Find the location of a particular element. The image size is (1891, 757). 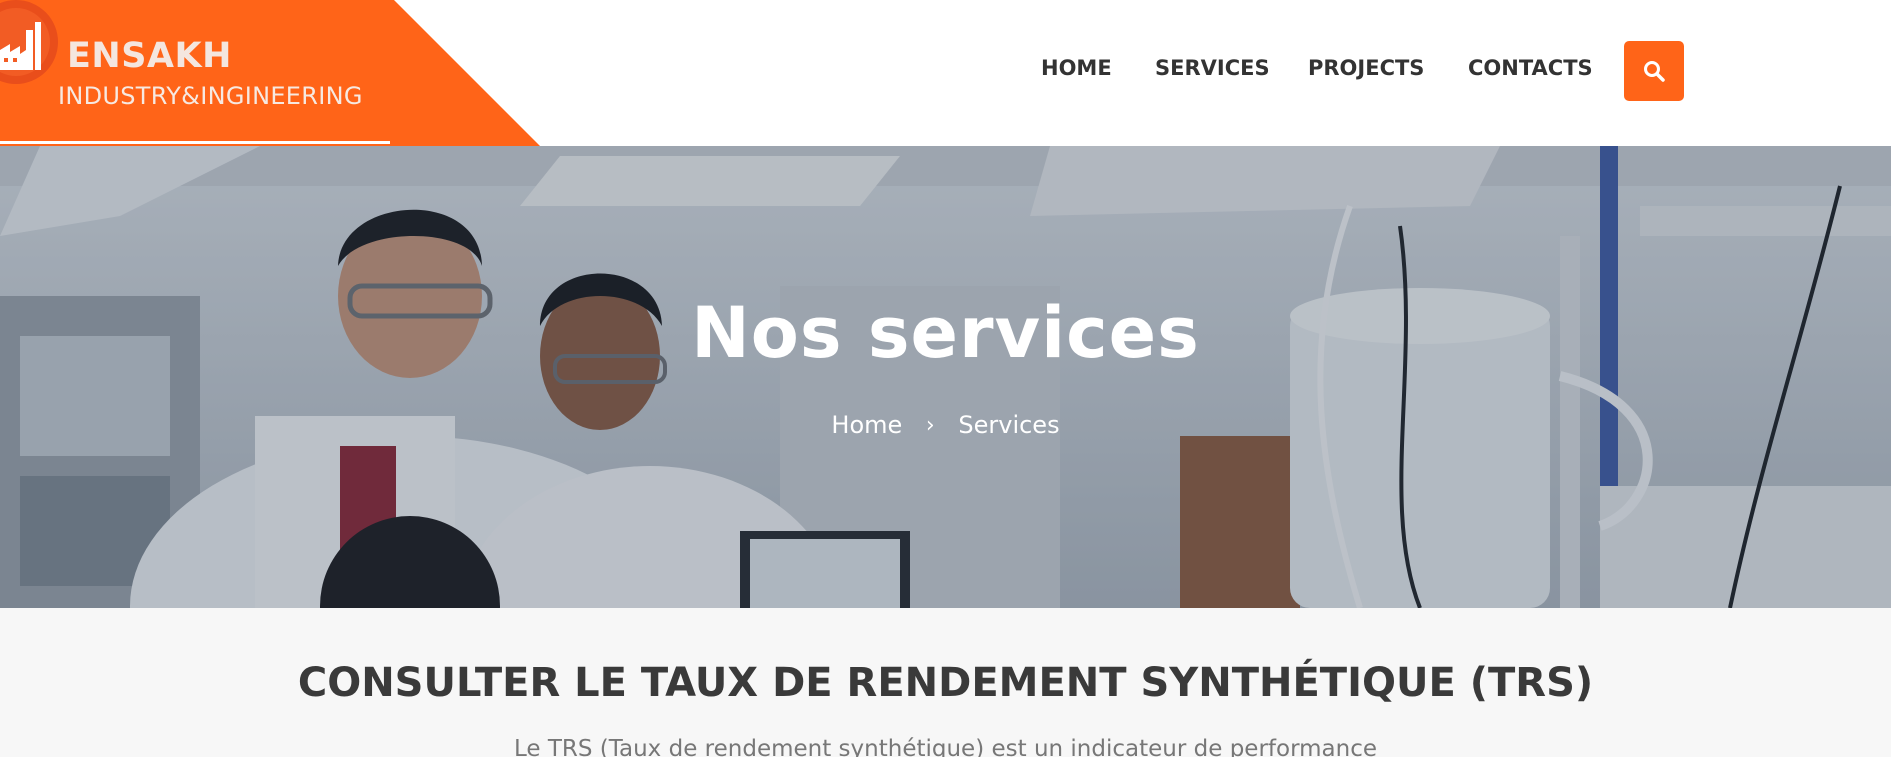

factory-icon is located at coordinates (29, 42).